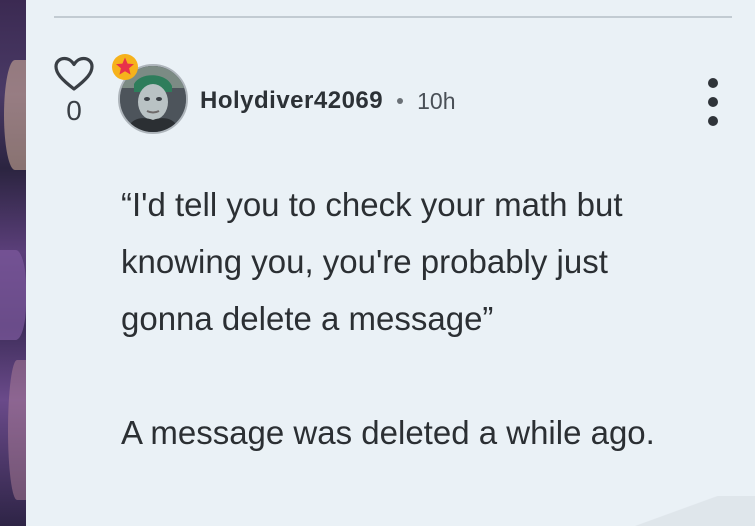 The width and height of the screenshot is (755, 526). What do you see at coordinates (372, 204) in the screenshot?
I see `comment-line: “I'd tell you to check your math but` at bounding box center [372, 204].